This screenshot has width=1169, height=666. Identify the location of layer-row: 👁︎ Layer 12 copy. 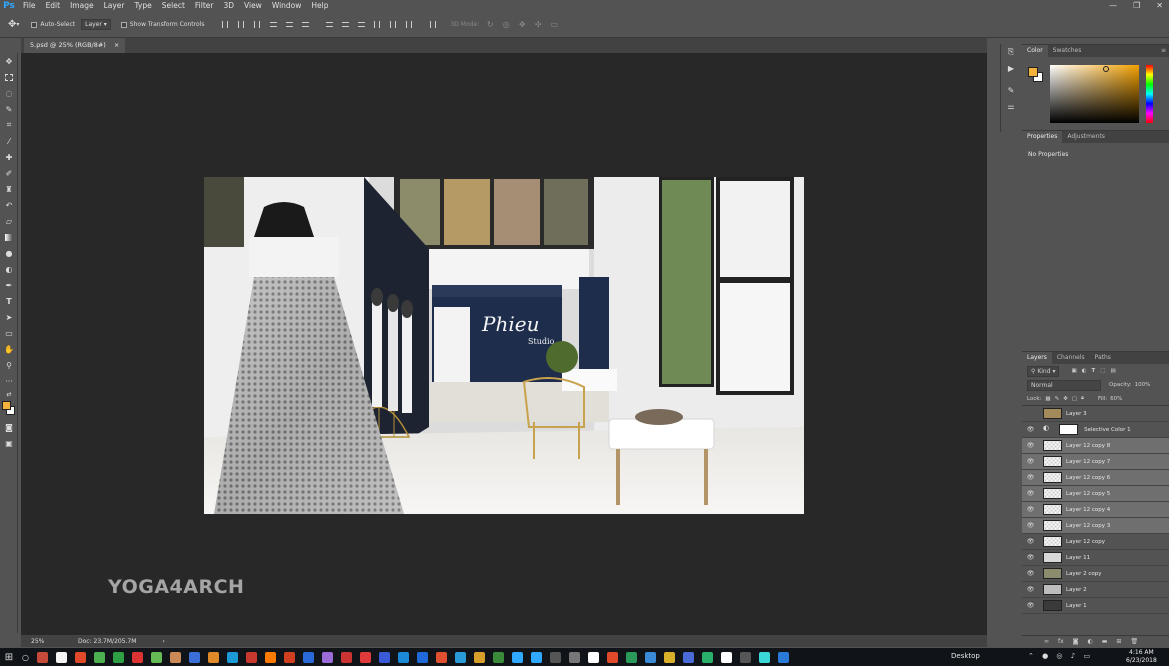
(1095, 542).